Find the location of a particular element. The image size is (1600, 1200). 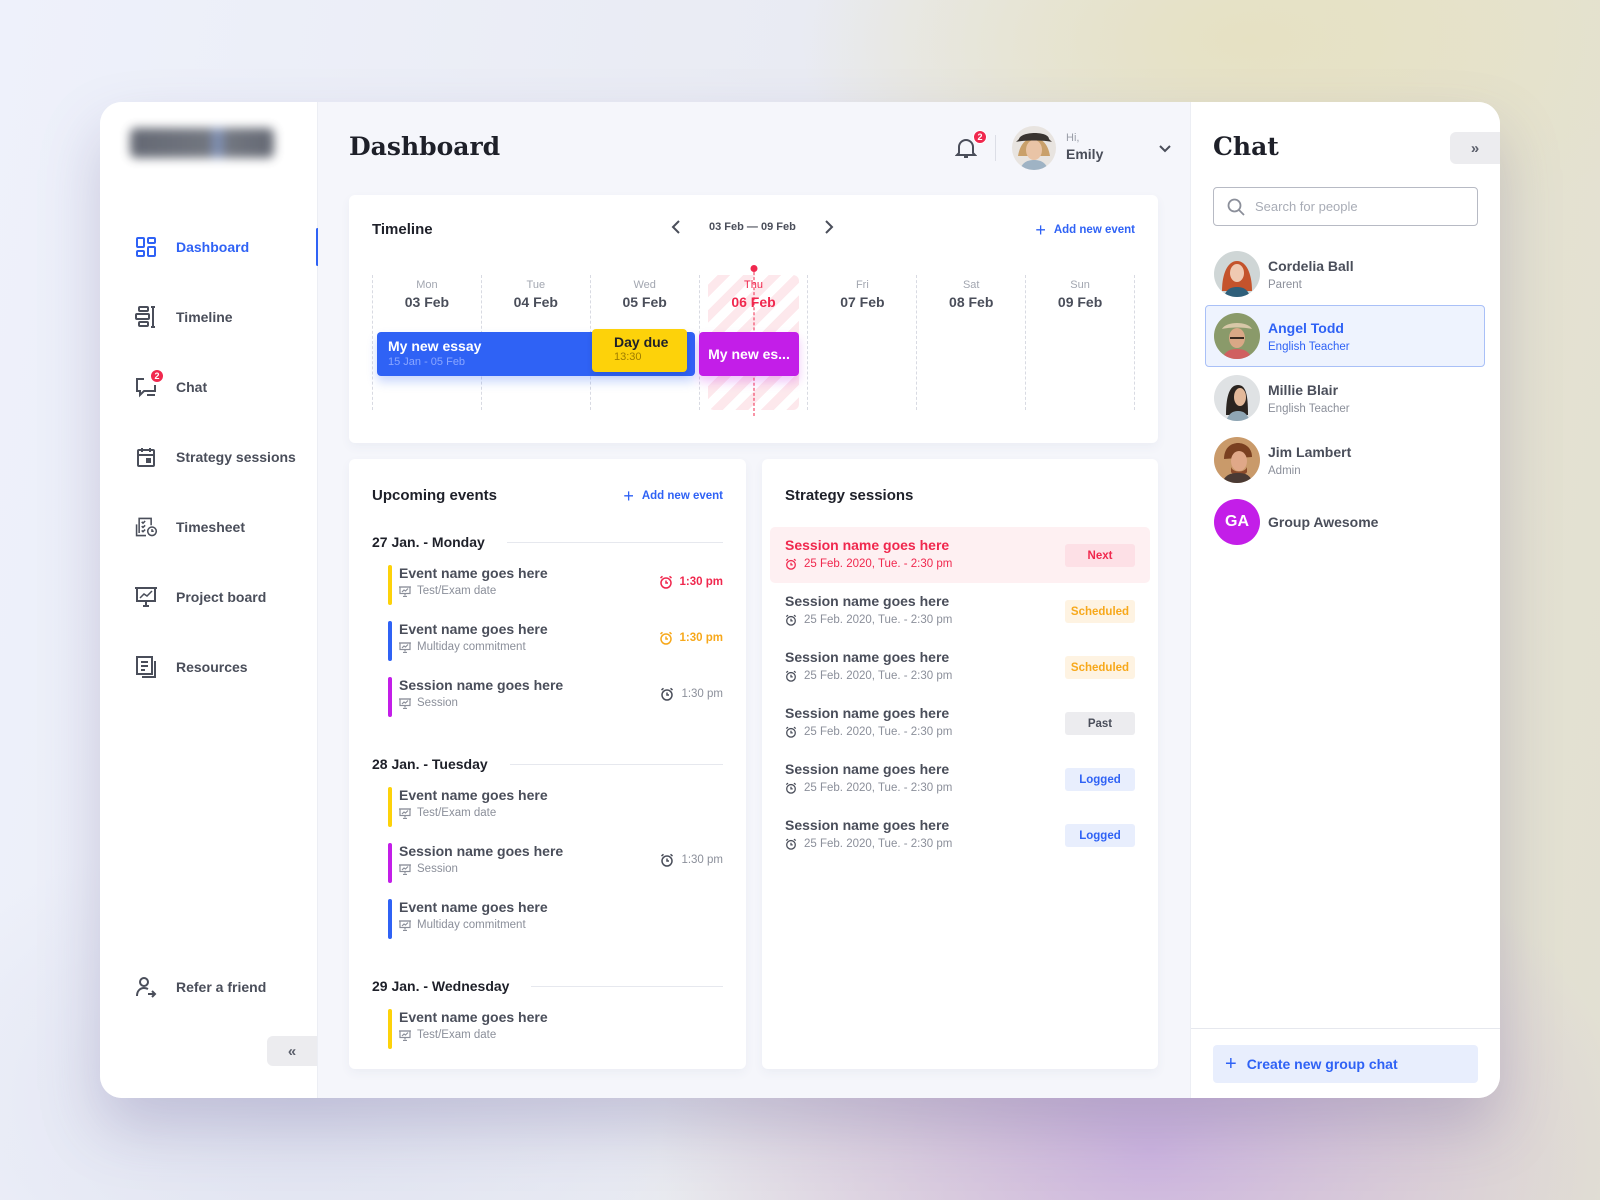

sidebar-item-project-board: Project board is located at coordinates (209, 597).